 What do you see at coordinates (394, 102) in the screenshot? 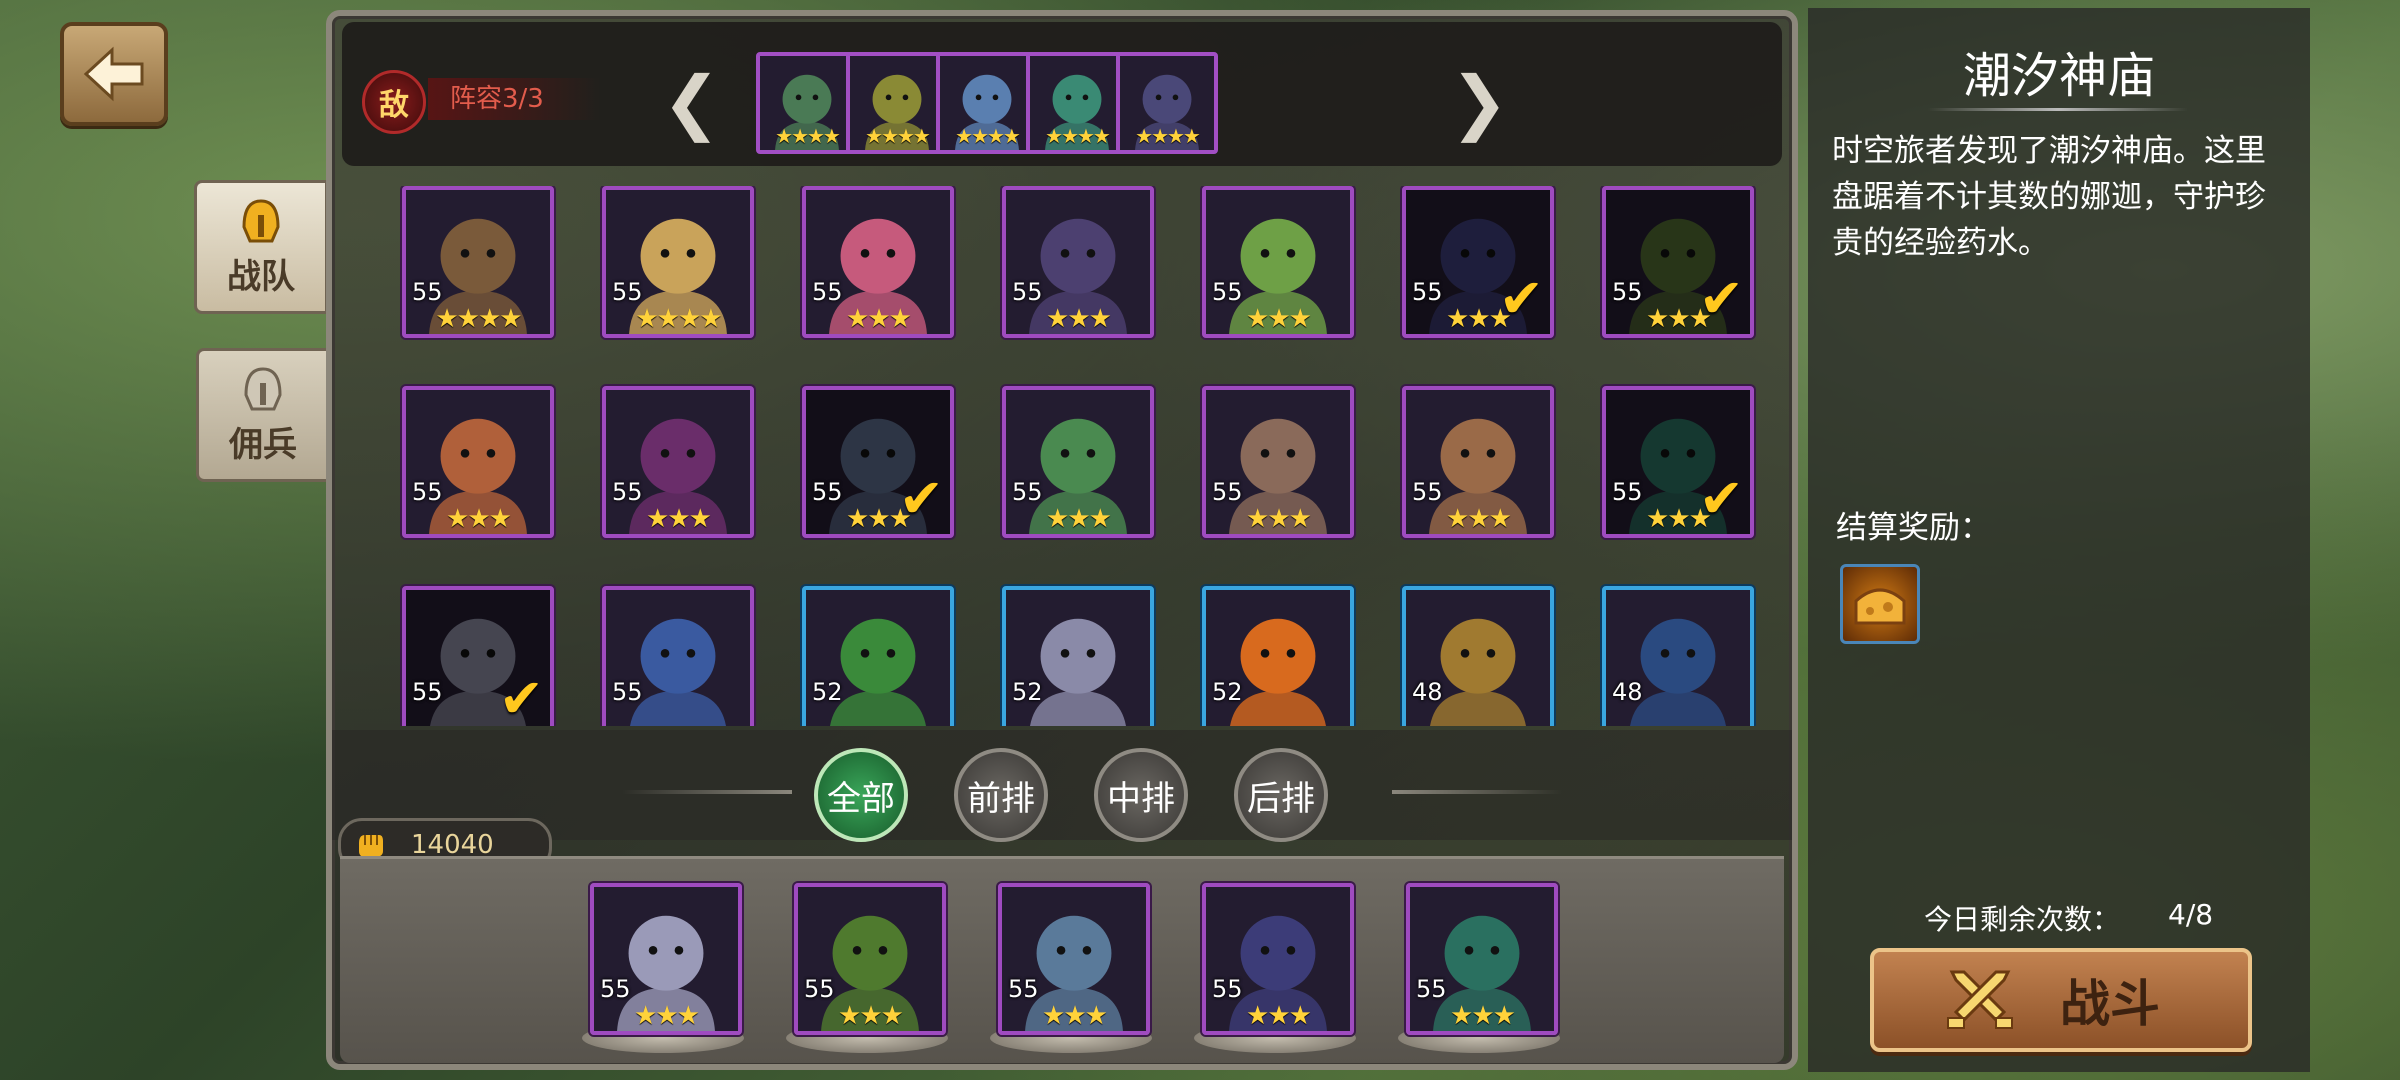
I see `enemy-badge: 敌` at bounding box center [394, 102].